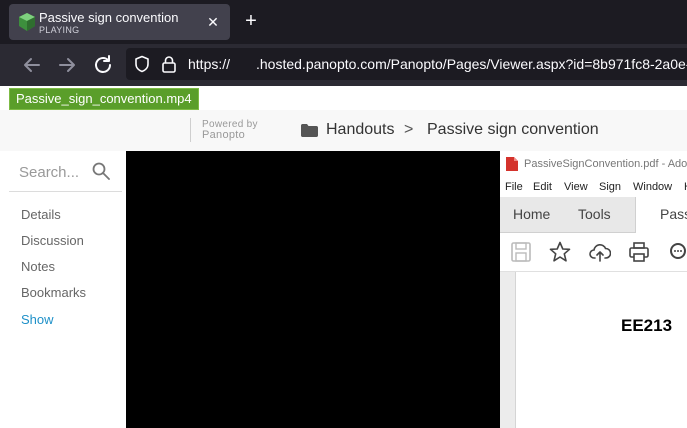 The height and width of the screenshot is (428, 687). Describe the element at coordinates (652, 187) in the screenshot. I see `menu-window: Window` at that location.